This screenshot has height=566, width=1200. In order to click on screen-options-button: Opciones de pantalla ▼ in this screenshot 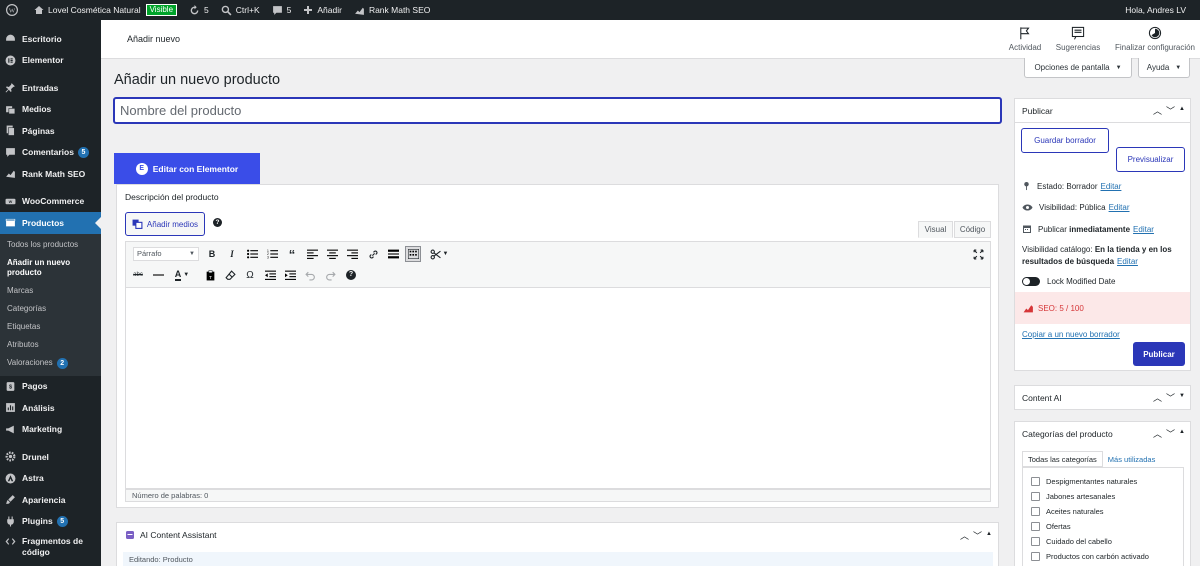, I will do `click(1078, 68)`.